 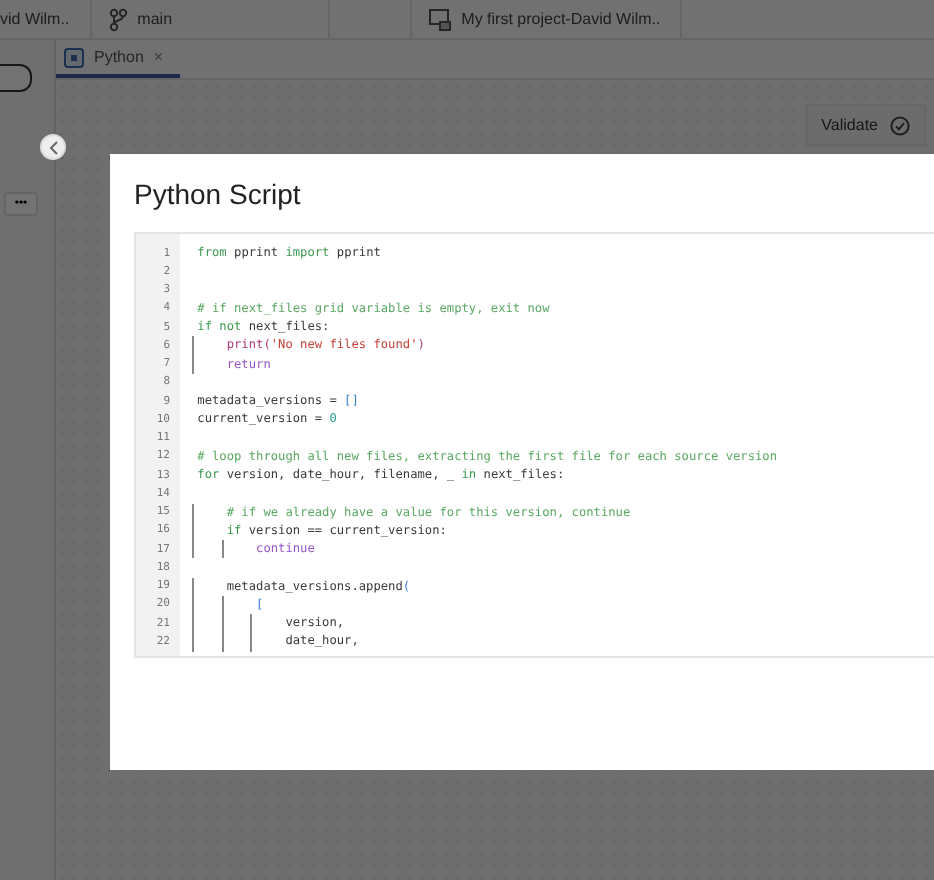 What do you see at coordinates (155, 19) in the screenshot?
I see `tab-label: main` at bounding box center [155, 19].